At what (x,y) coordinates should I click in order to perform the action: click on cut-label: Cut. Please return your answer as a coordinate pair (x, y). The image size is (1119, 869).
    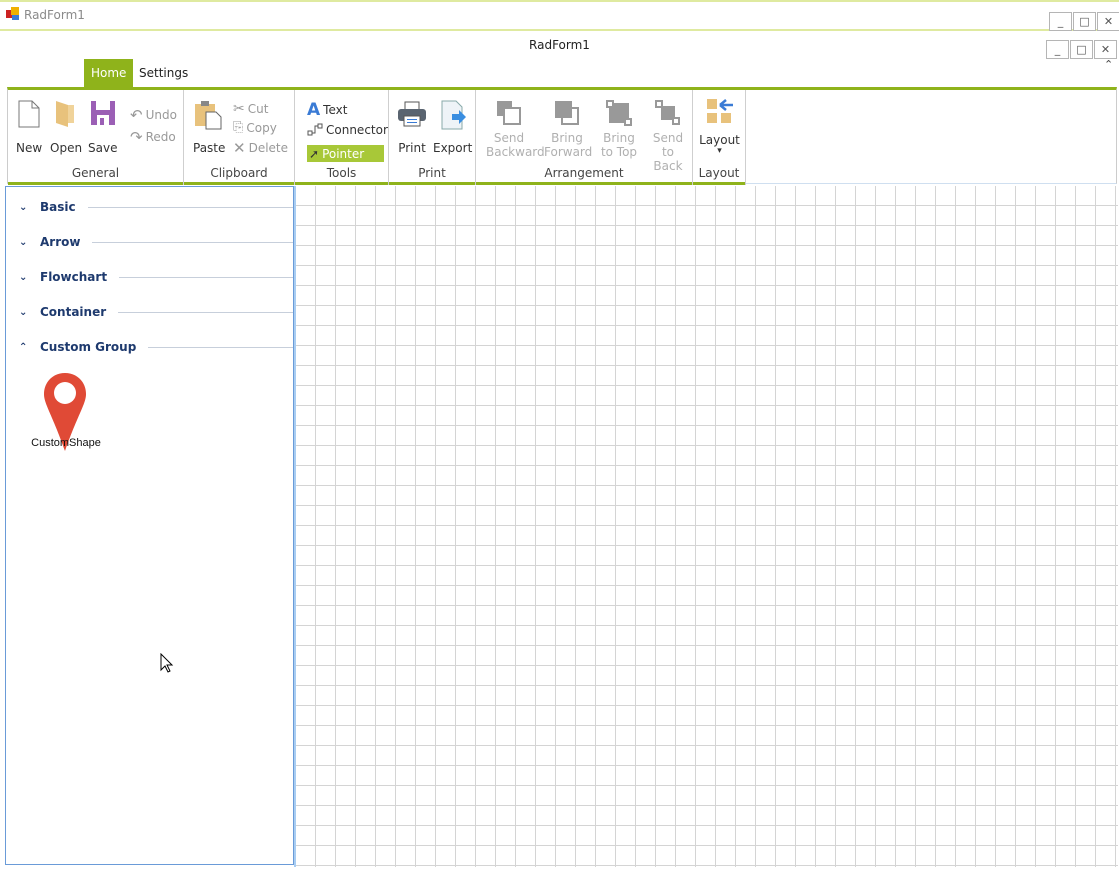
    Looking at the image, I should click on (258, 109).